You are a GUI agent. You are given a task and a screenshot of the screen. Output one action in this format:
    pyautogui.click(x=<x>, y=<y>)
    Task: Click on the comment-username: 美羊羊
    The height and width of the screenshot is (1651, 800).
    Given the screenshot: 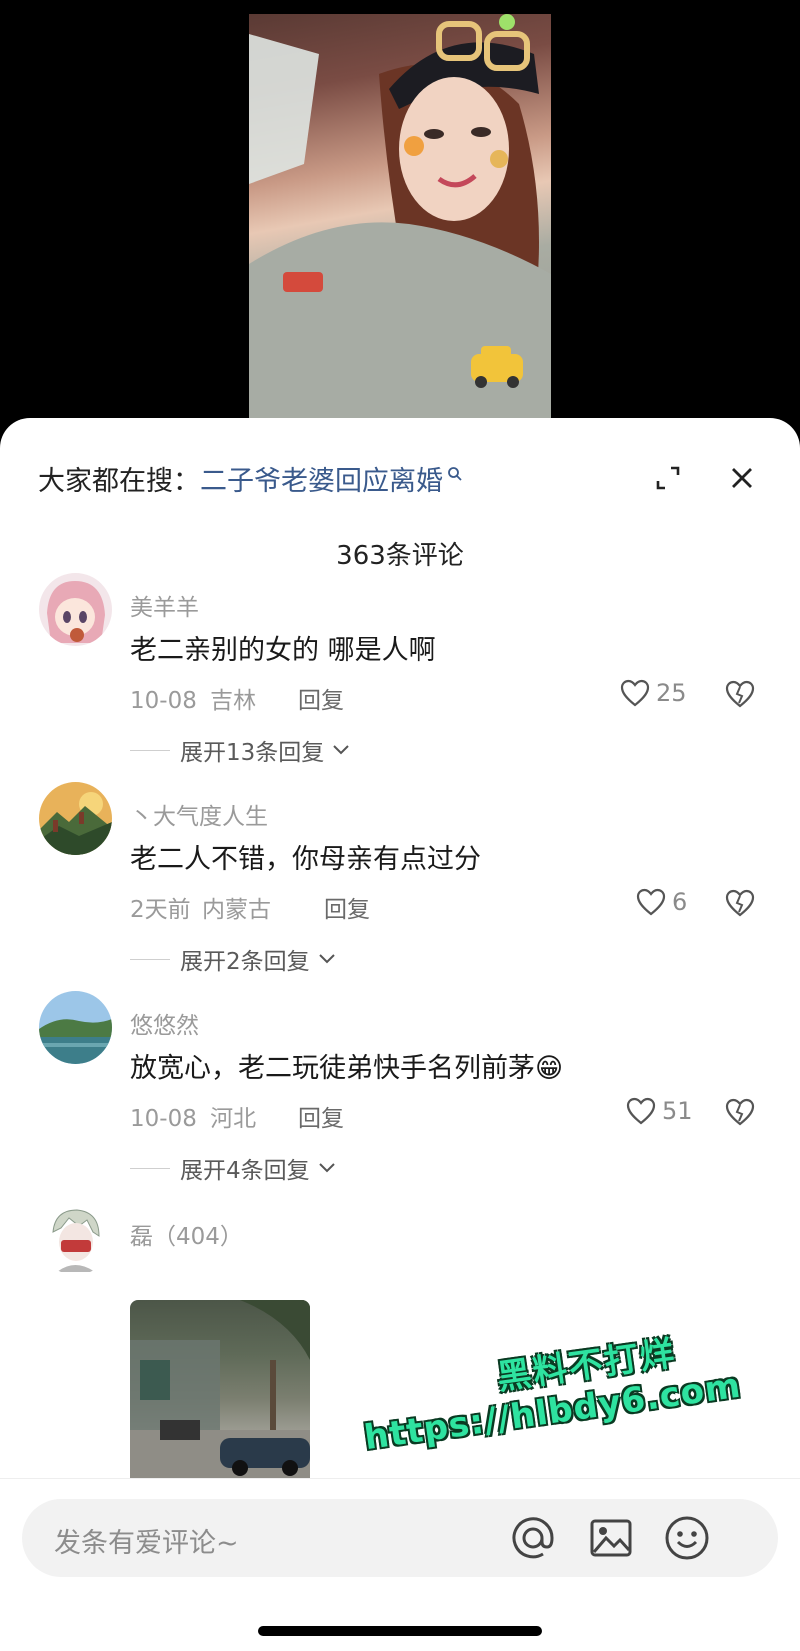 What is the action you would take?
    pyautogui.click(x=164, y=605)
    